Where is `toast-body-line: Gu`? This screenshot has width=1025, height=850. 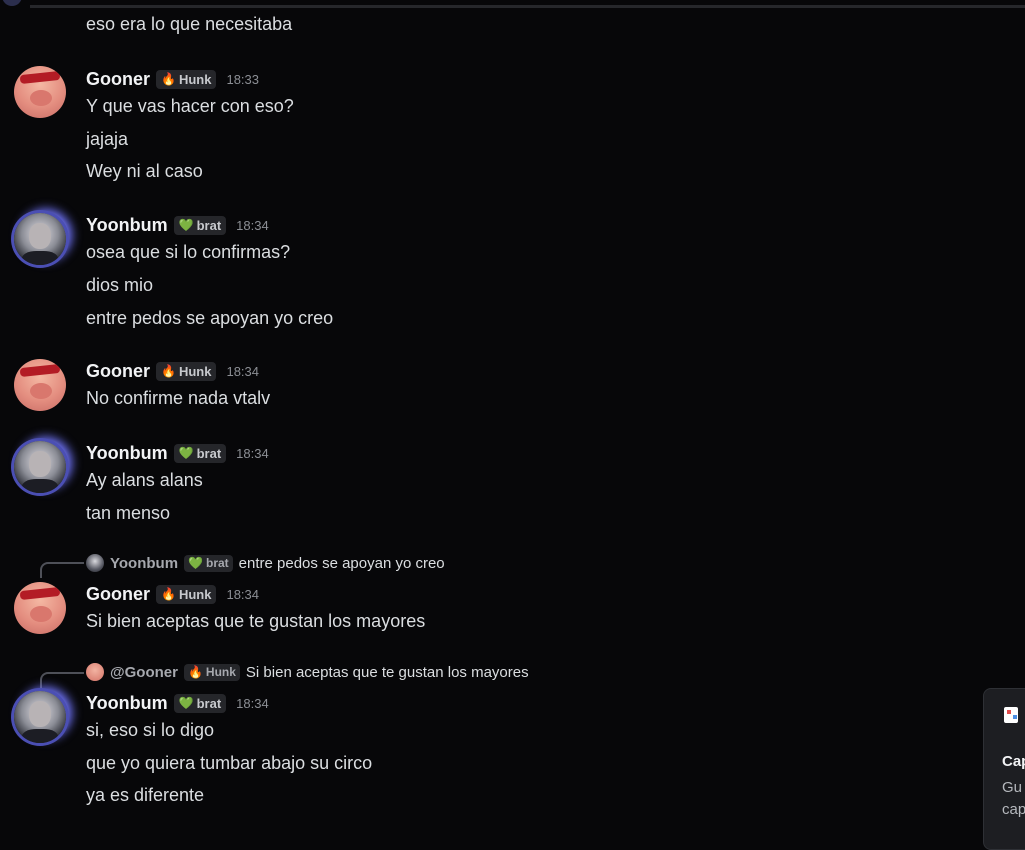
toast-body-line: Gu is located at coordinates (1012, 787).